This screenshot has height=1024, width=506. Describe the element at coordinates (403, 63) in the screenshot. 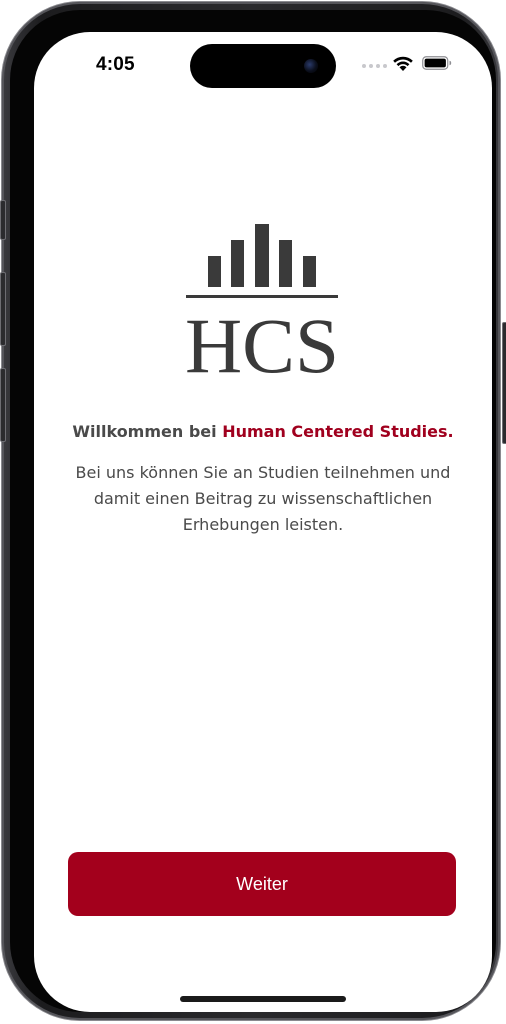

I see `wifi-icon` at that location.